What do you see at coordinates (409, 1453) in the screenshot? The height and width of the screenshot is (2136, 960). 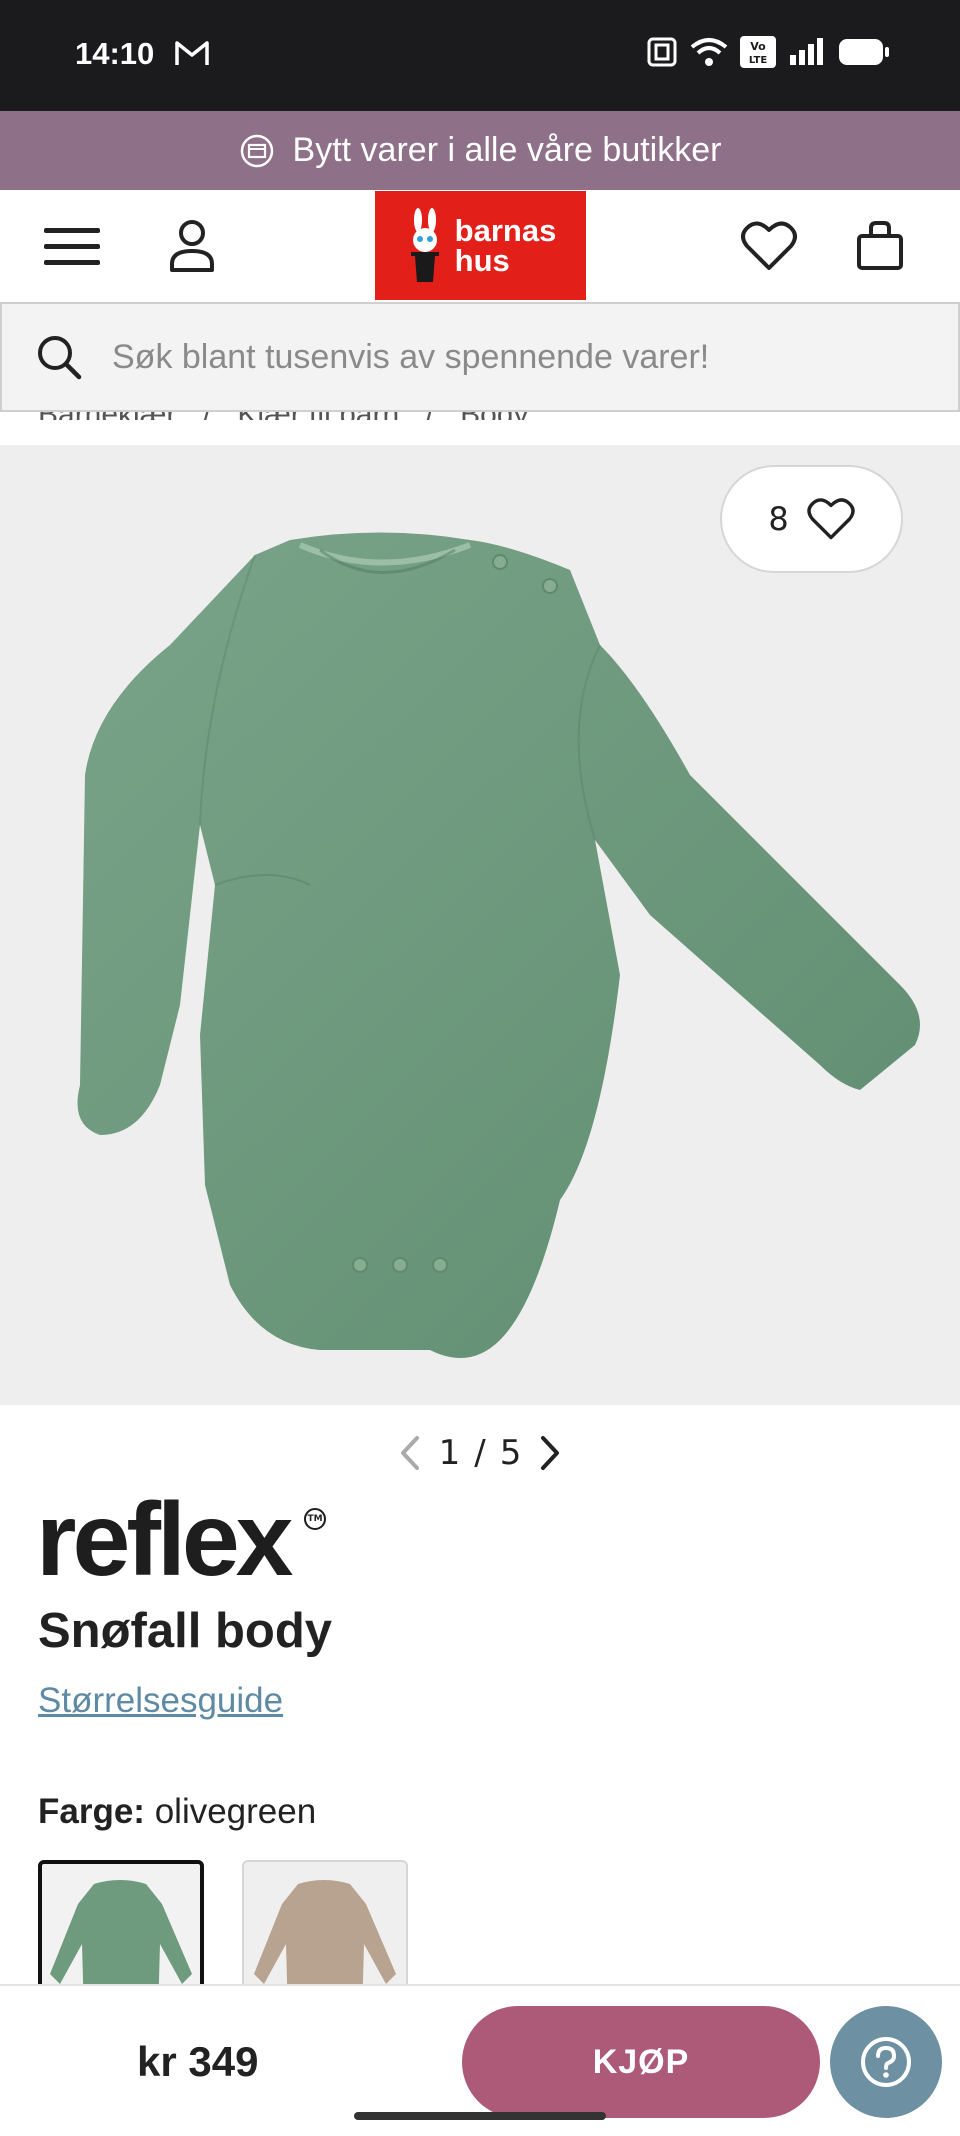 I see `chevron-left-icon` at bounding box center [409, 1453].